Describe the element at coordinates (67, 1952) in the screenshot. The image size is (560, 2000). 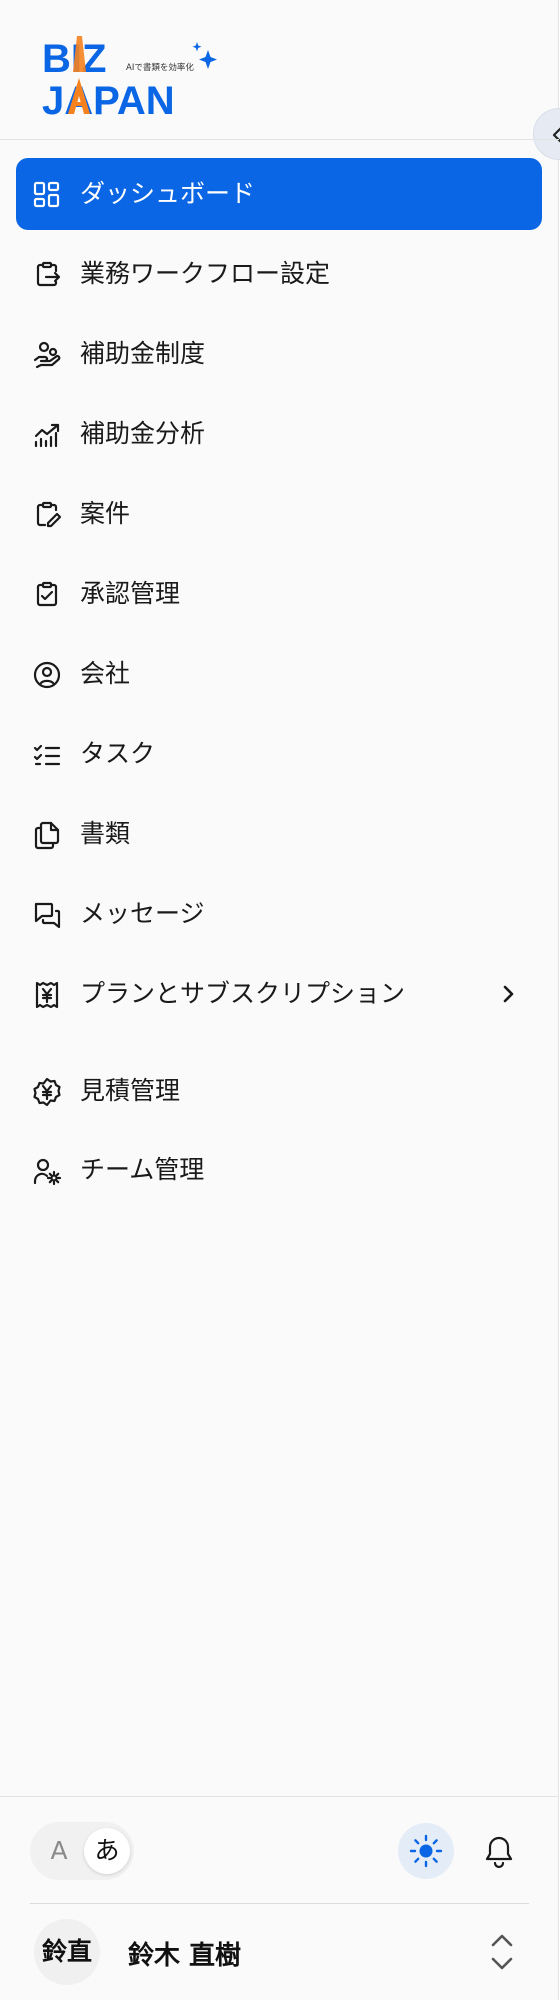
I see `avatar: 鈴直` at that location.